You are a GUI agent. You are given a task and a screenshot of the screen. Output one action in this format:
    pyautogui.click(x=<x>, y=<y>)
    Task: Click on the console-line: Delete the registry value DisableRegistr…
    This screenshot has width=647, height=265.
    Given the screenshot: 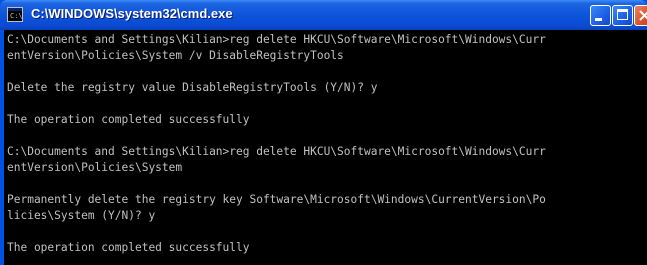 What is the action you would take?
    pyautogui.click(x=192, y=87)
    